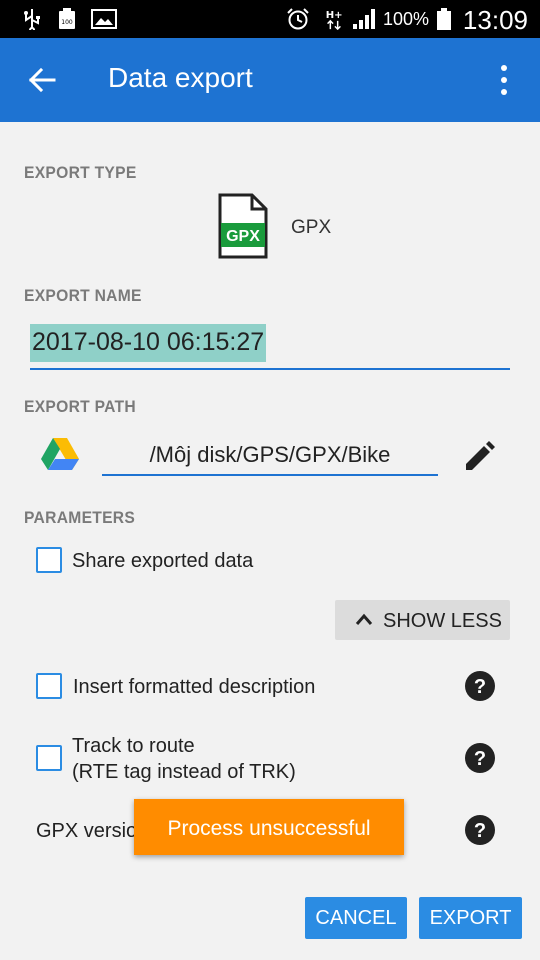  I want to click on export-path-label: EXPORT PATH, so click(80, 406).